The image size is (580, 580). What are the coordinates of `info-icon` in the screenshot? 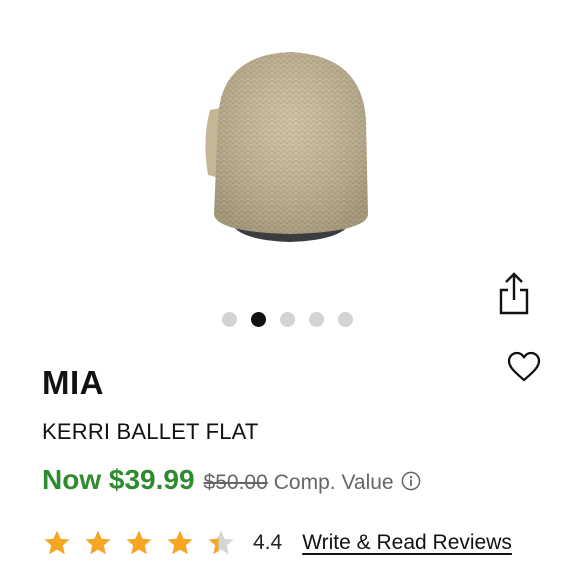 It's located at (411, 481).